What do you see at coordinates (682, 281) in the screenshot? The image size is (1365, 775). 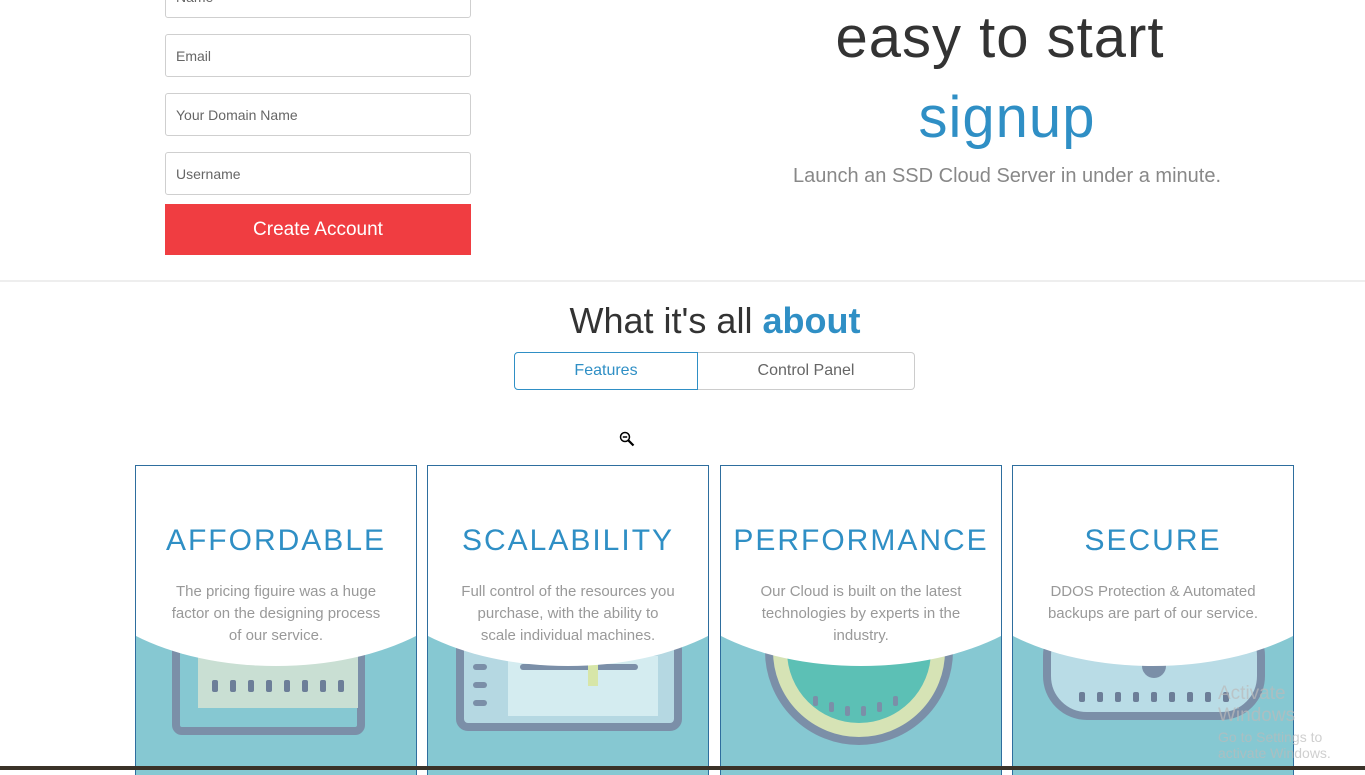 I see `section-divider` at bounding box center [682, 281].